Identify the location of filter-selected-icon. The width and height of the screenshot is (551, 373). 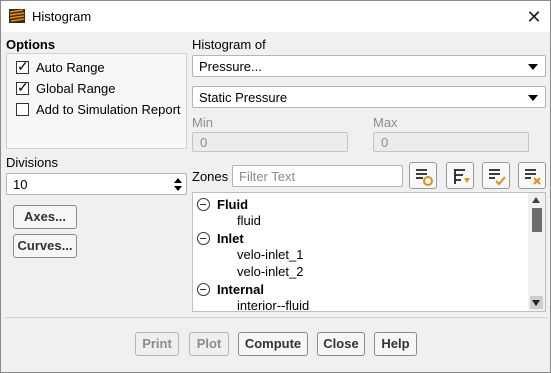
(462, 176).